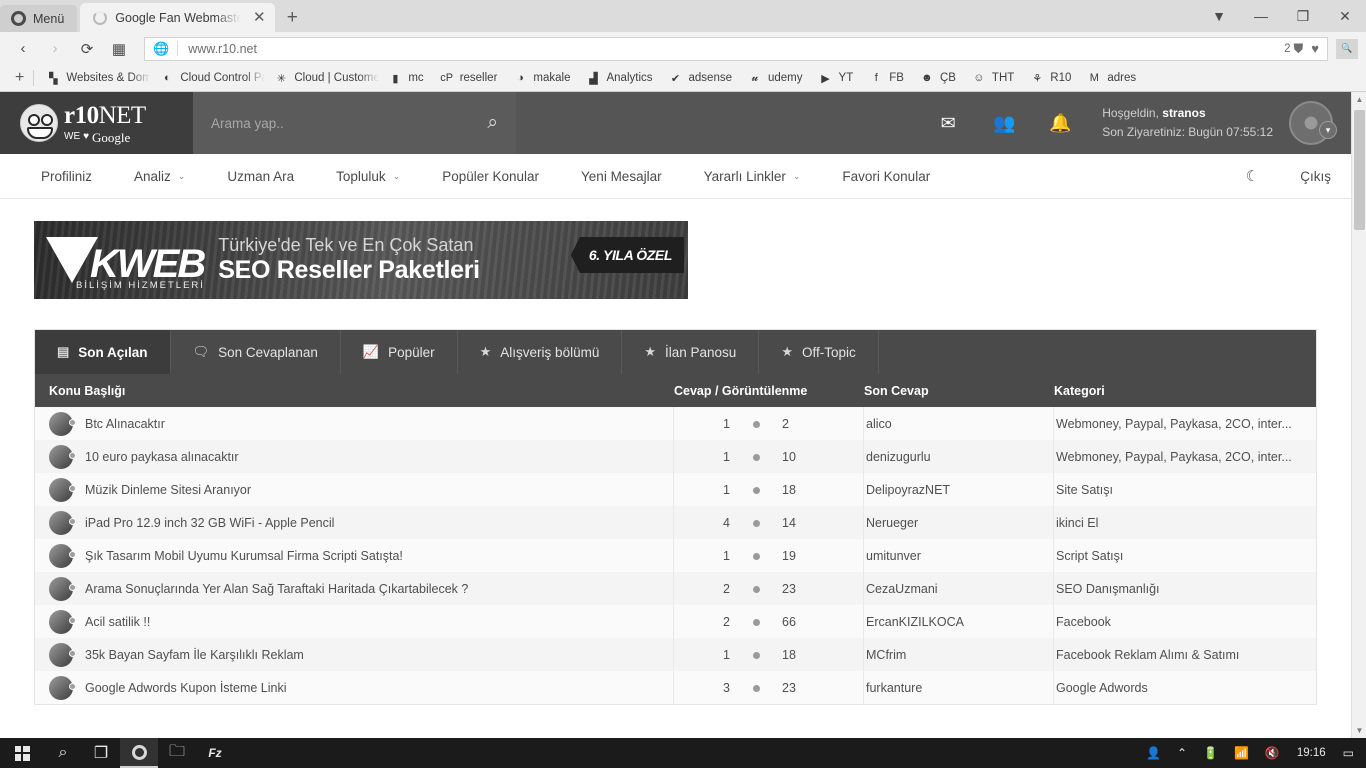 This screenshot has height=768, width=1366. I want to click on battery-icon: 🔋, so click(1210, 753).